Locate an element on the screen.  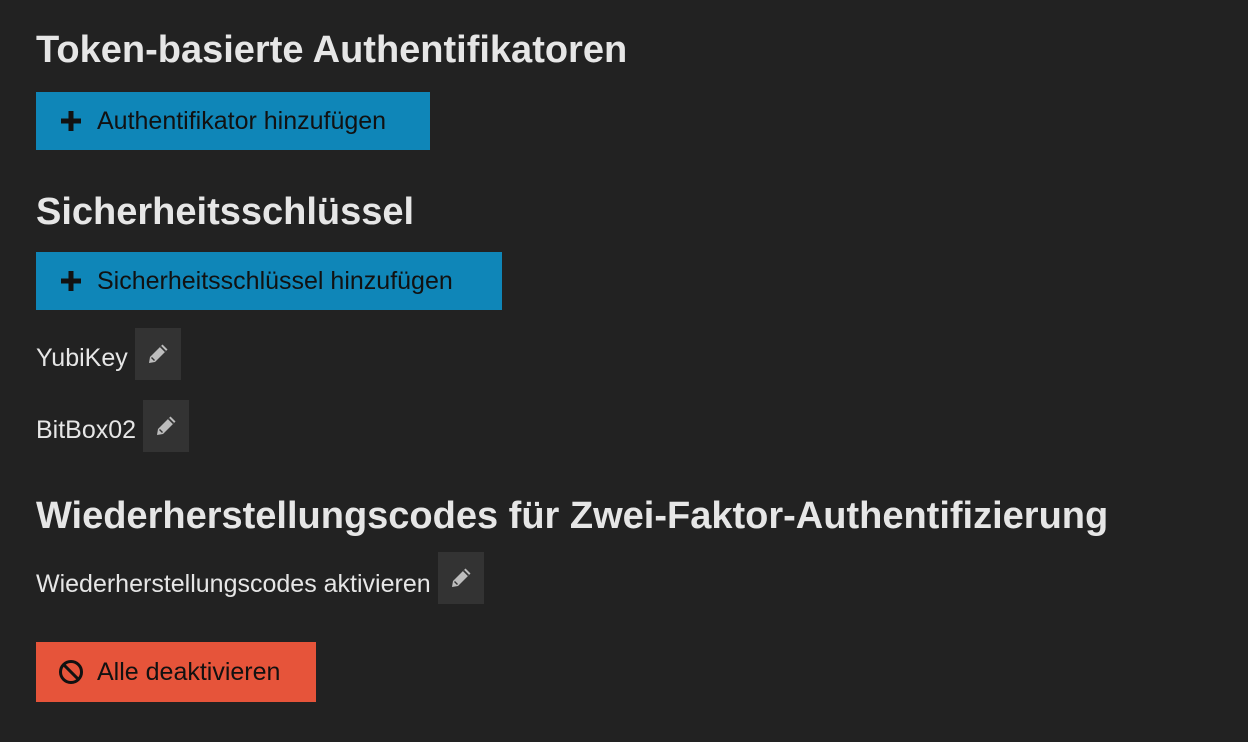
enable-recovery-codes-label: Wiederherstellungscodes aktivieren is located at coordinates (233, 583).